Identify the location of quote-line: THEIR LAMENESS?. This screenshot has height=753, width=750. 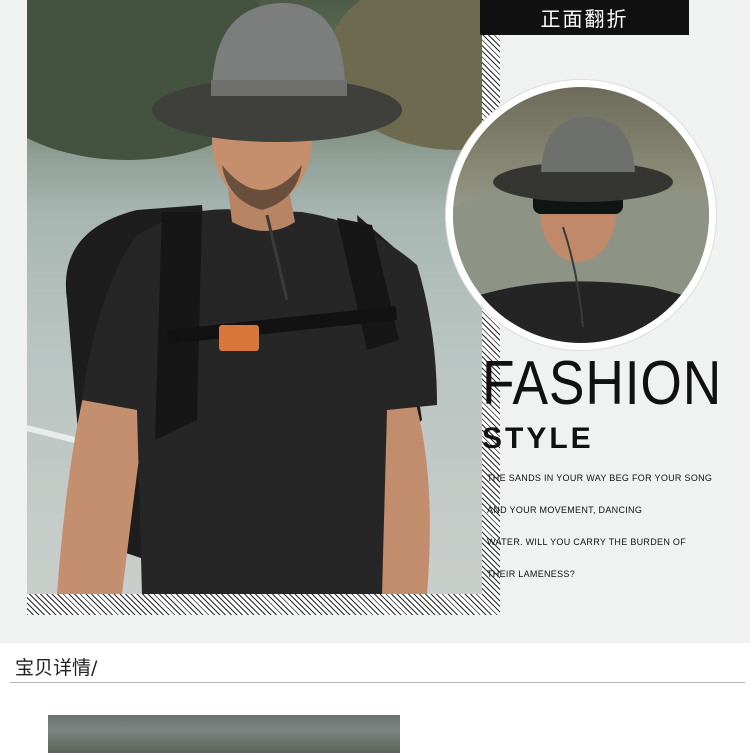
(531, 574).